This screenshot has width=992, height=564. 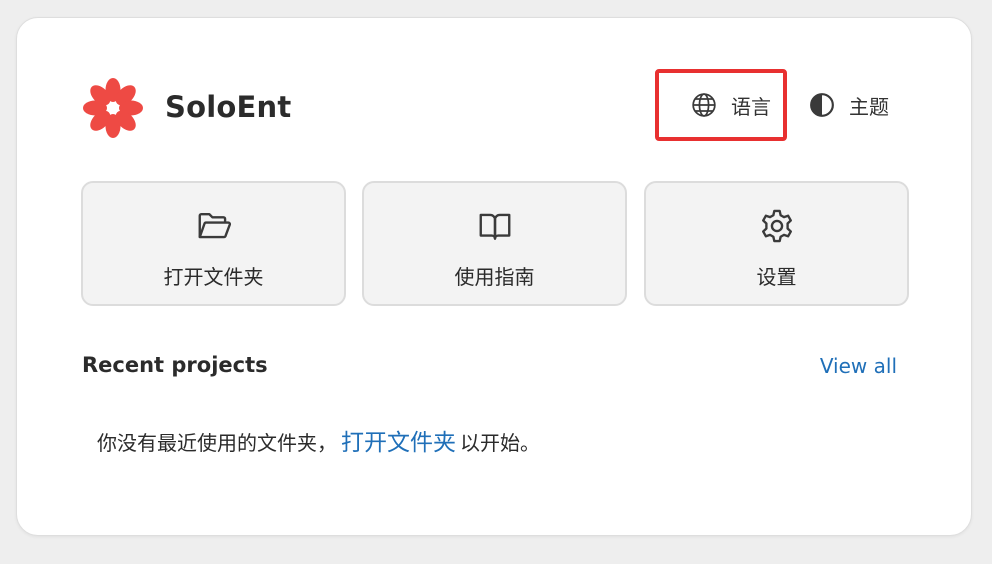 I want to click on globe-icon, so click(x=704, y=105).